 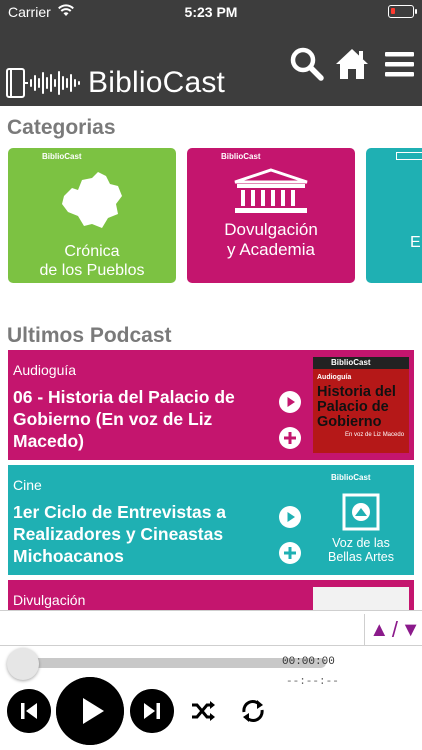 What do you see at coordinates (307, 64) in the screenshot?
I see `search-icon` at bounding box center [307, 64].